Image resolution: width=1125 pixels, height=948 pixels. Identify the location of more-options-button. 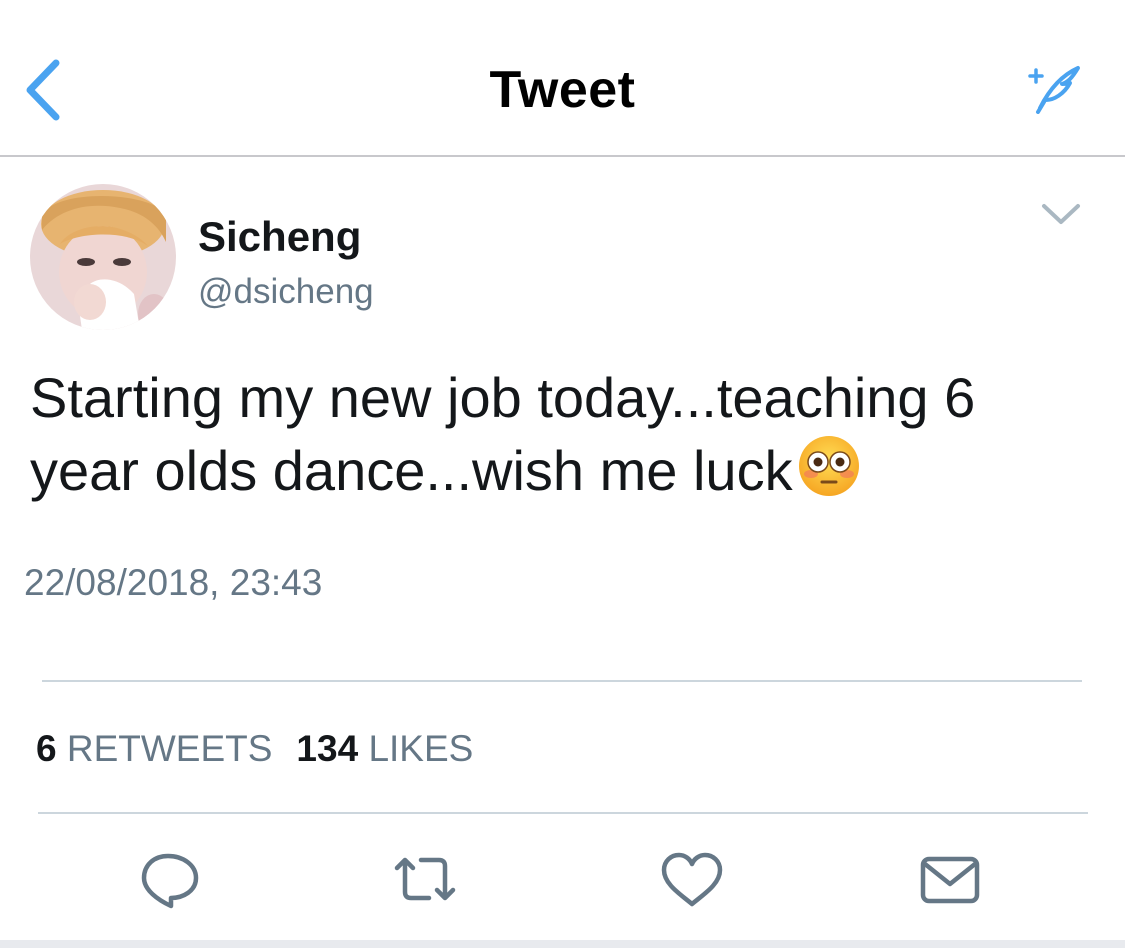
(1061, 214).